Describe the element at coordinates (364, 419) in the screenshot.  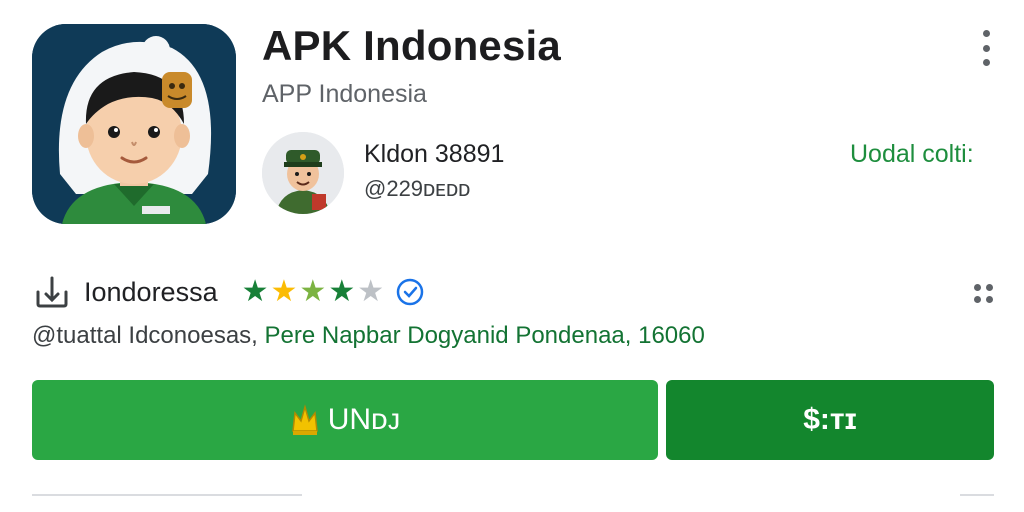
I see `primary-action-label: UNᴅᴊ` at that location.